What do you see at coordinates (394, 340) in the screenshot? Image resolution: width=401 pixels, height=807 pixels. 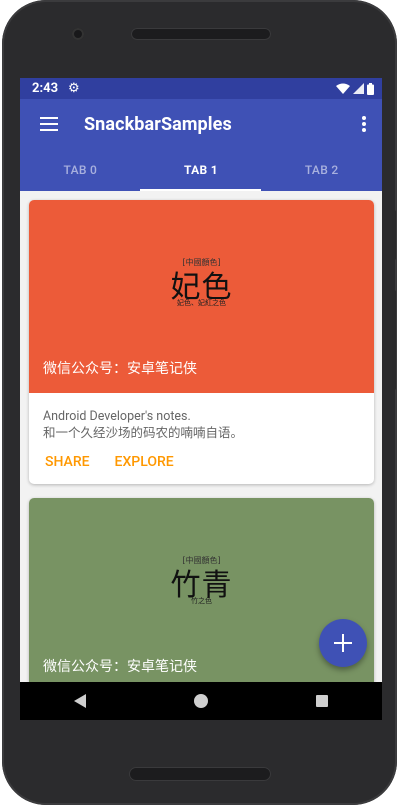 I see `power-button` at bounding box center [394, 340].